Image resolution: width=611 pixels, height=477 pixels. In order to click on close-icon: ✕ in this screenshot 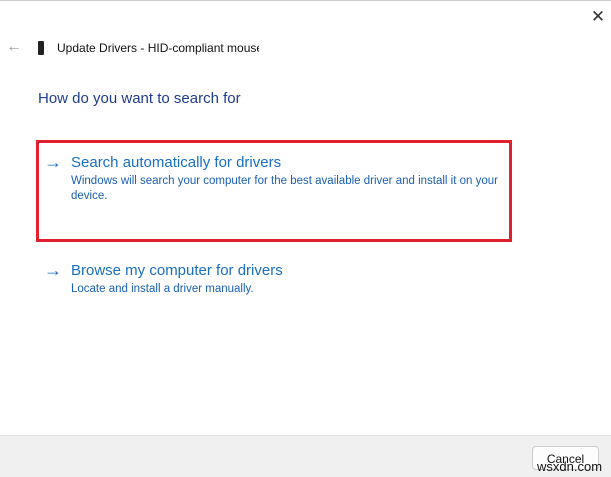, I will do `click(598, 17)`.